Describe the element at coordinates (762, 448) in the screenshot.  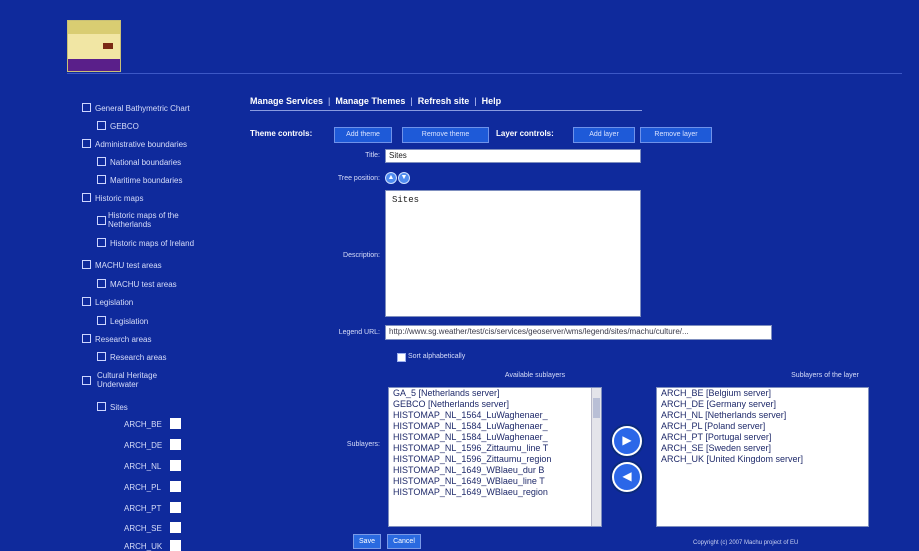
I see `list-item: ARCH_SE [Sweden server]` at that location.